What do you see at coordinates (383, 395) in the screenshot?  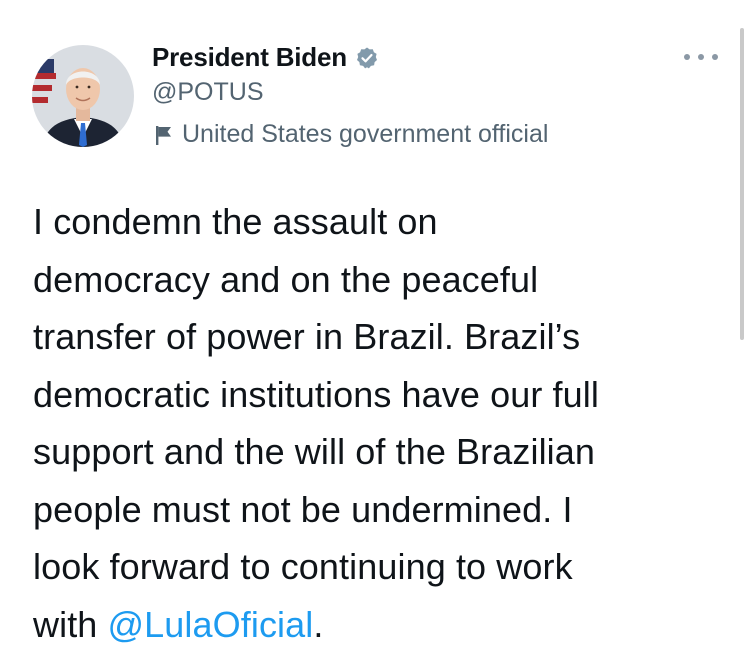 I see `tweet-text-line: democratic institutions have our full` at bounding box center [383, 395].